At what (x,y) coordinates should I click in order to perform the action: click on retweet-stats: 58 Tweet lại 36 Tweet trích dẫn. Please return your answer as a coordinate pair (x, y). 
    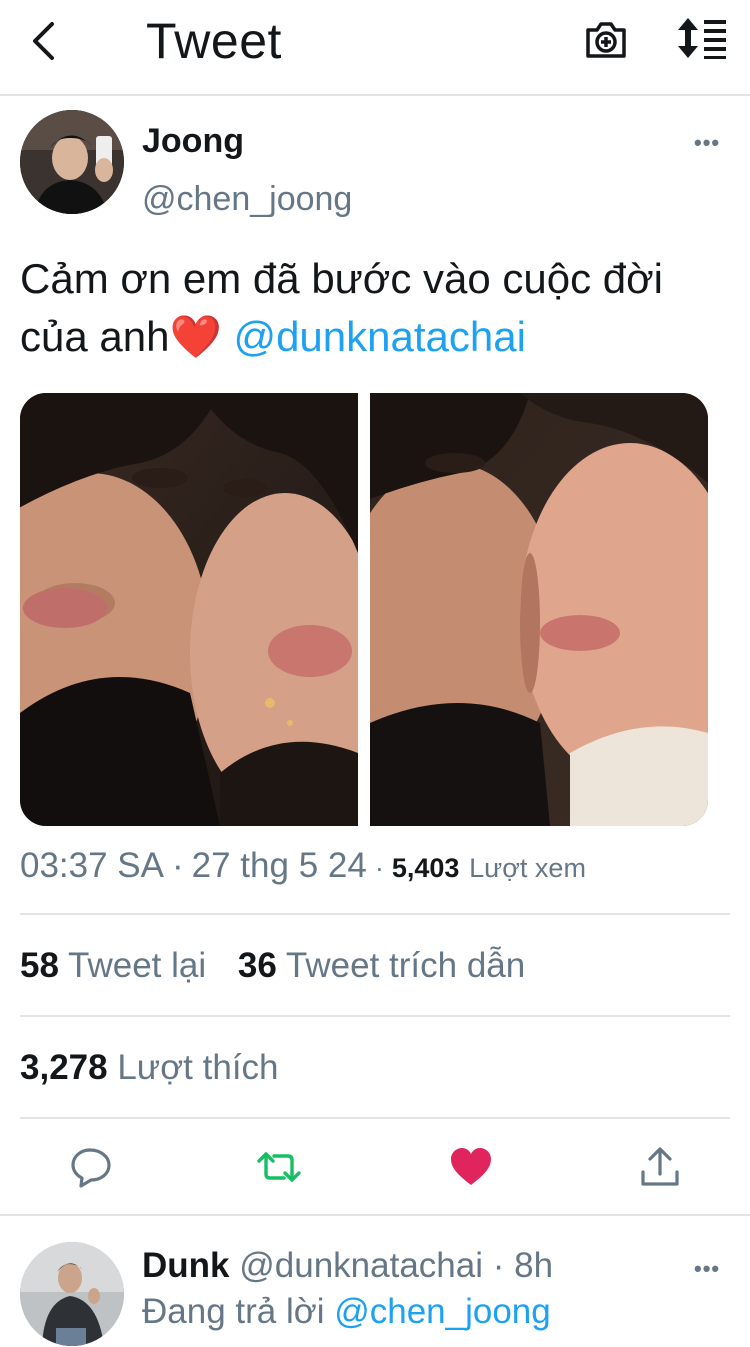
    Looking at the image, I should click on (272, 966).